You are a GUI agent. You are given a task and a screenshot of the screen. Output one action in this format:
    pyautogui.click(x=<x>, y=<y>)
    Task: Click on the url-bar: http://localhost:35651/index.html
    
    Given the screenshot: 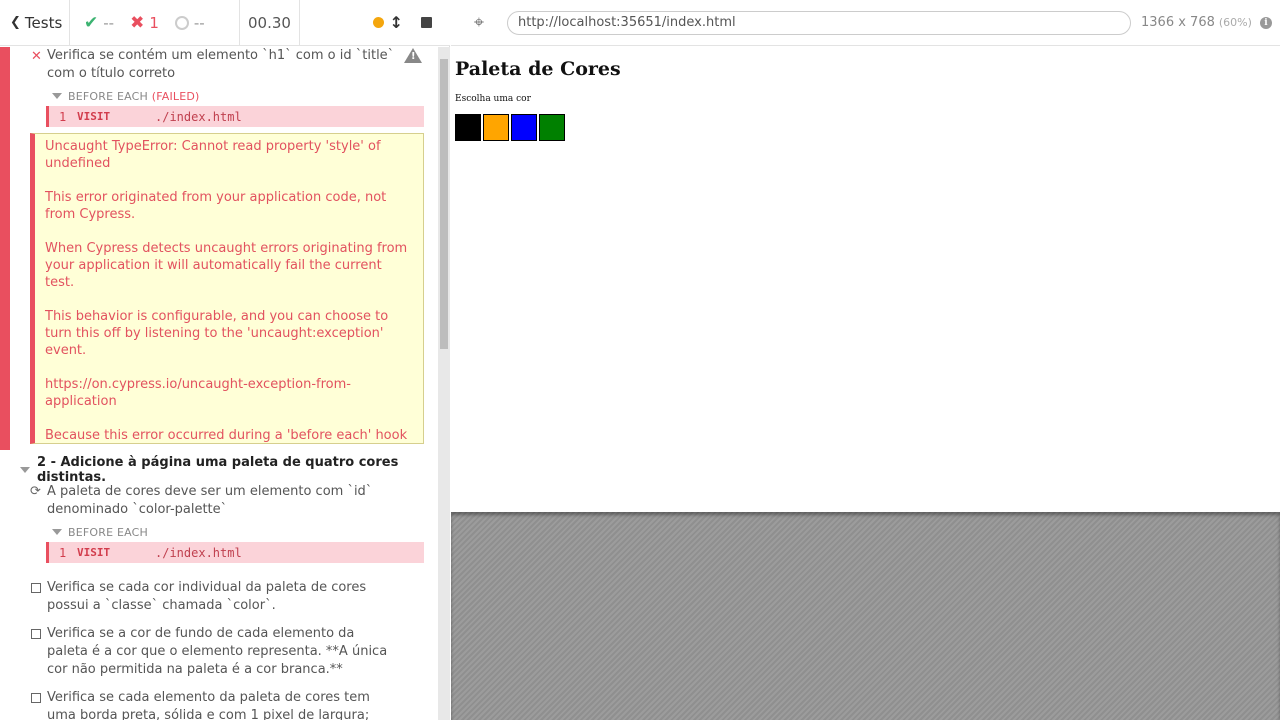 What is the action you would take?
    pyautogui.click(x=819, y=22)
    